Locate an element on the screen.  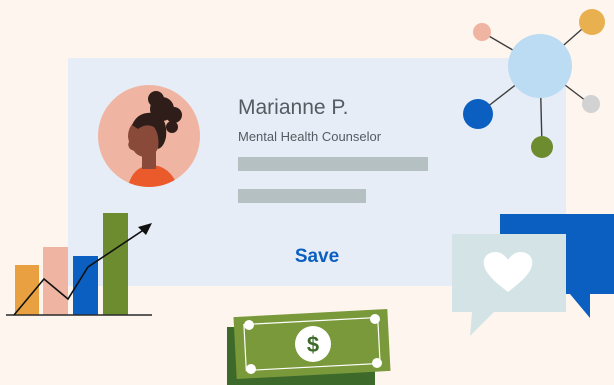
dollar-sign: $ is located at coordinates (313, 344).